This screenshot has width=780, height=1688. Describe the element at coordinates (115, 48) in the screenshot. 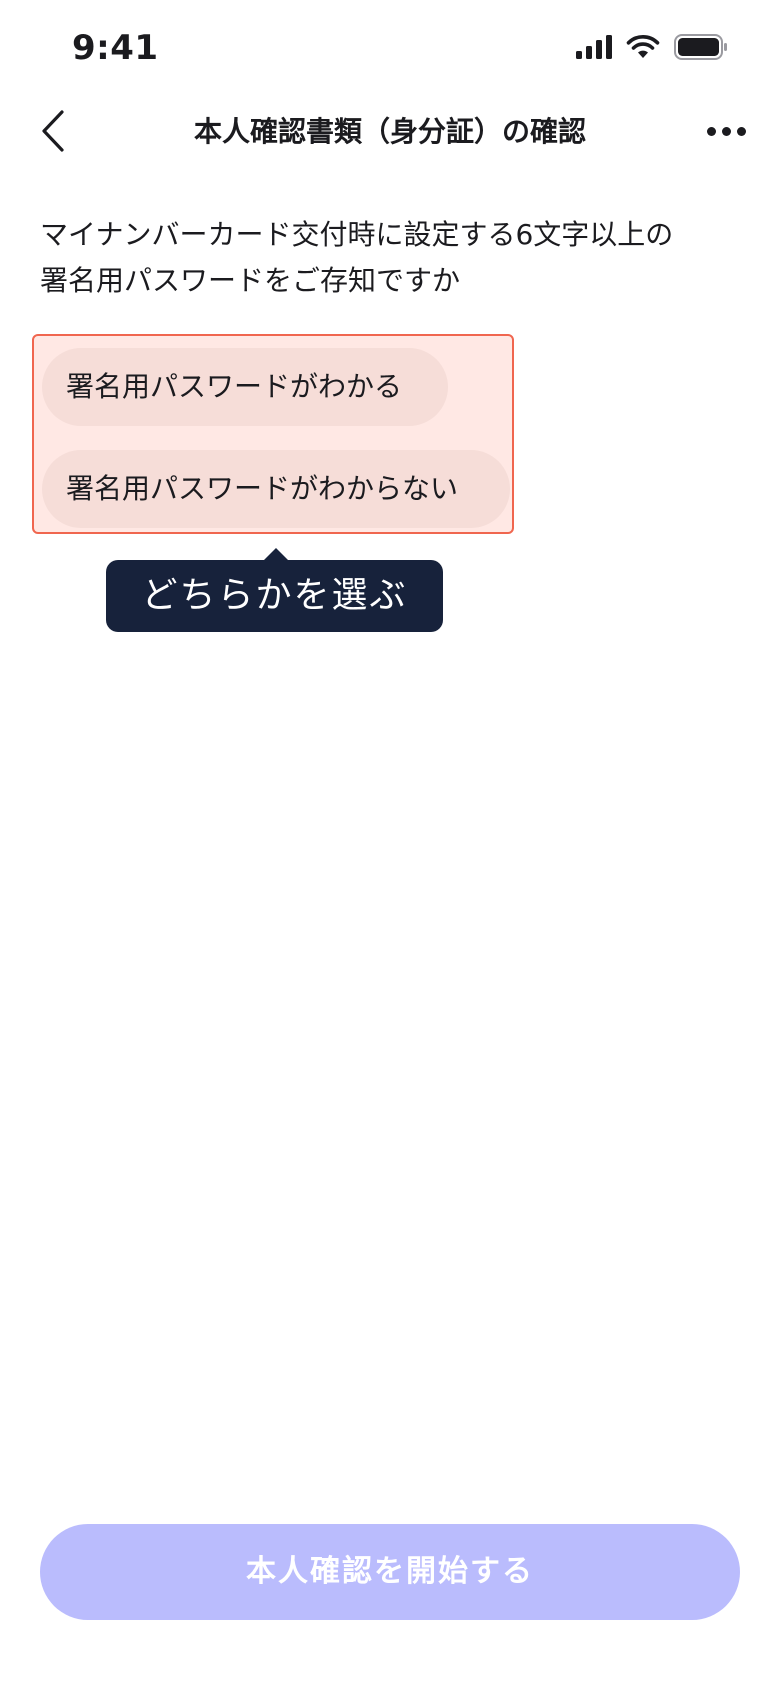

I see `status-time: 9:41` at that location.